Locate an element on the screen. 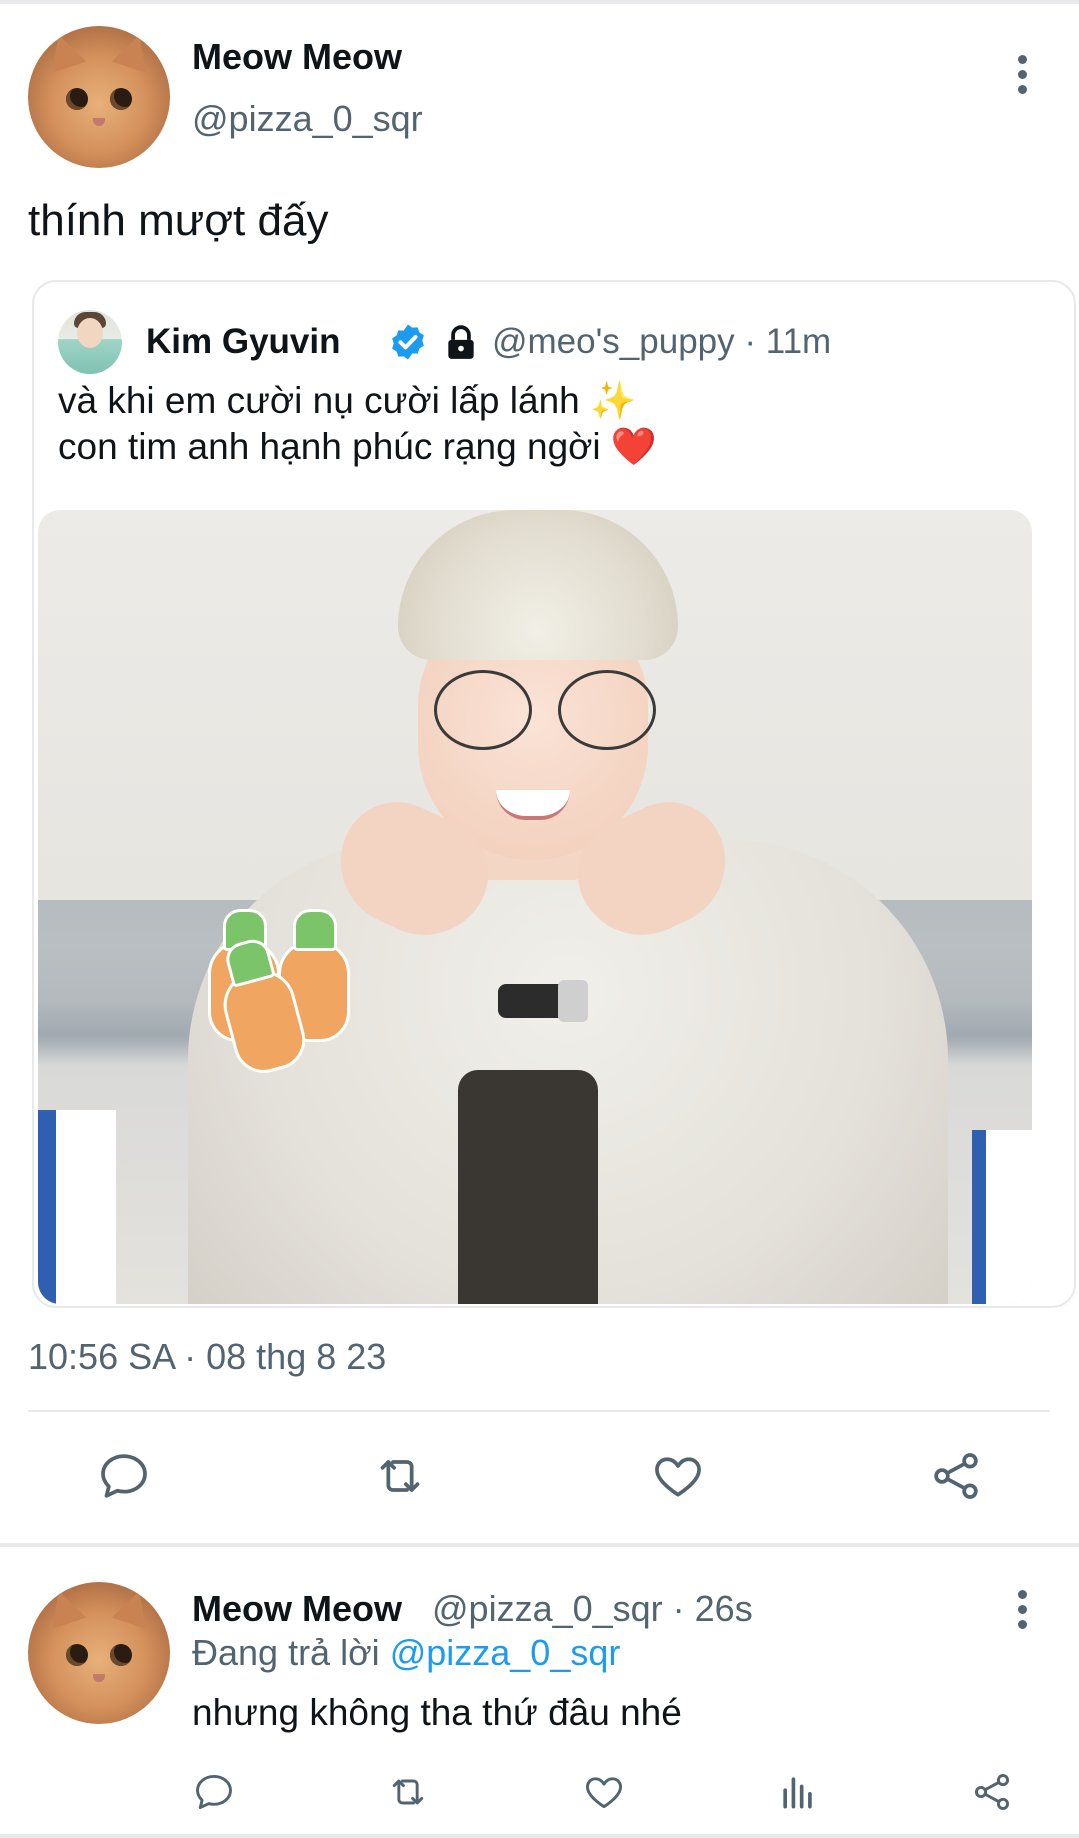  quoted-text-line2: con tim anh hạnh phúc rạng ngời ❤️ is located at coordinates (357, 446).